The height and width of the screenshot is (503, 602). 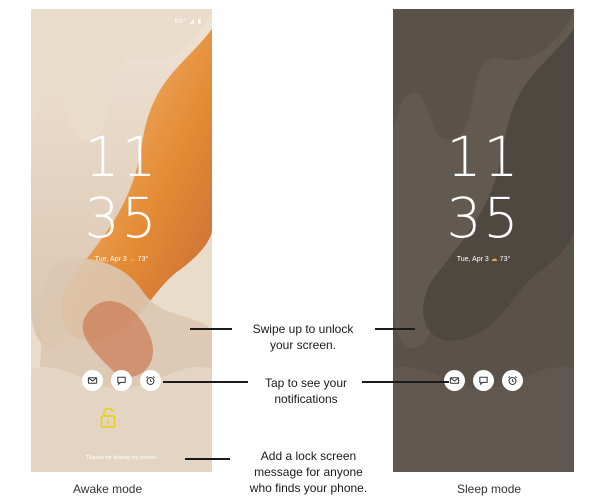 I want to click on message-callout-line, so click(x=207, y=459).